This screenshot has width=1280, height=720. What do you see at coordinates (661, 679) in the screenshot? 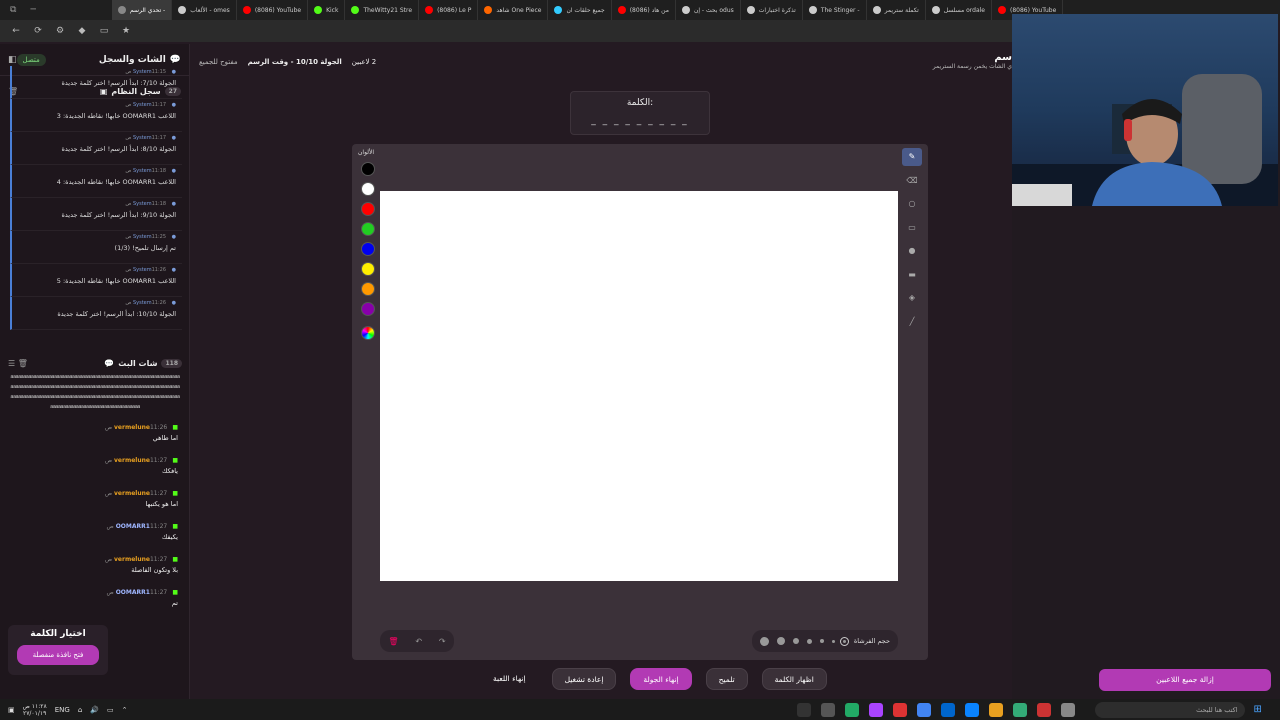
I see `end-round-button: إنهاء الجولة` at bounding box center [661, 679].